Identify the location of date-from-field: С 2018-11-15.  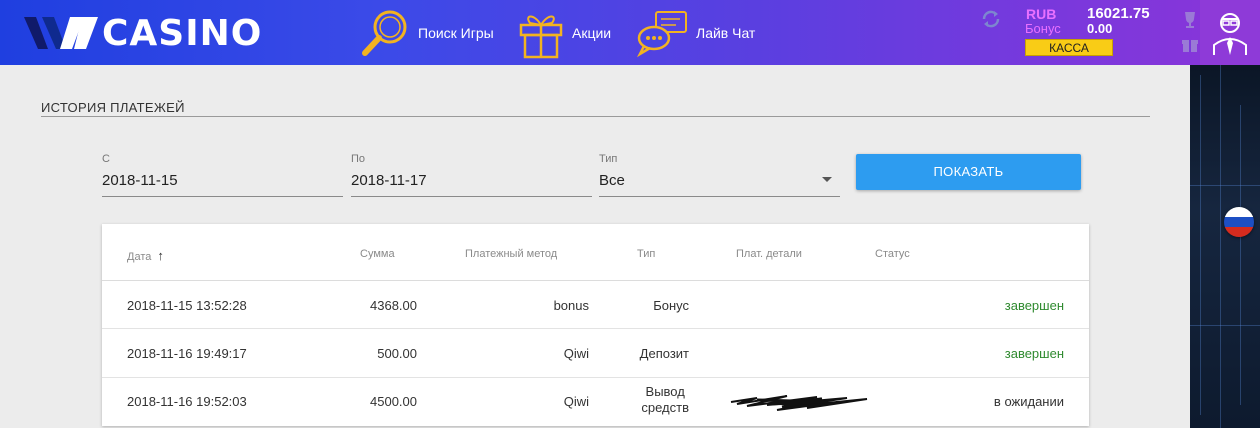
(222, 175).